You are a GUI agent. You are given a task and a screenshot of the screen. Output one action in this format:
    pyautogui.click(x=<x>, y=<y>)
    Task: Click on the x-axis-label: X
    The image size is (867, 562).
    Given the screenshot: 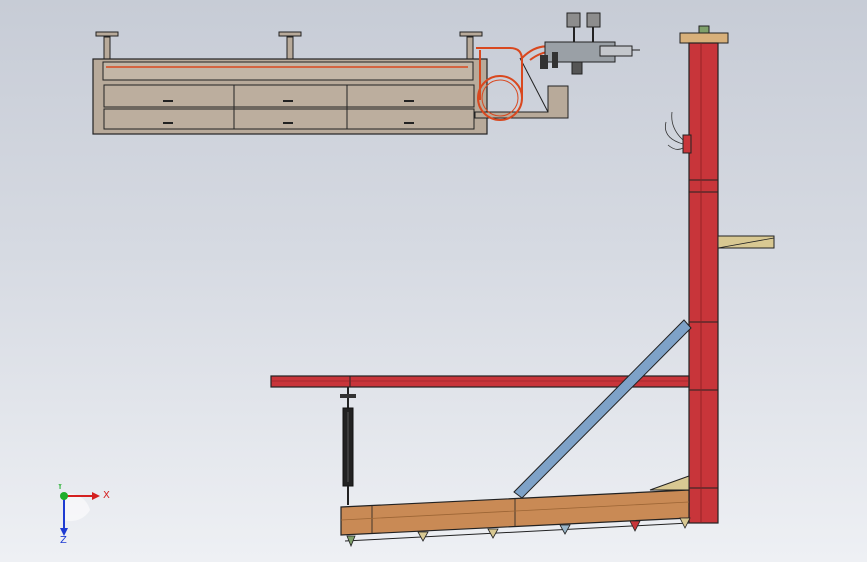 What is the action you would take?
    pyautogui.click(x=106, y=495)
    